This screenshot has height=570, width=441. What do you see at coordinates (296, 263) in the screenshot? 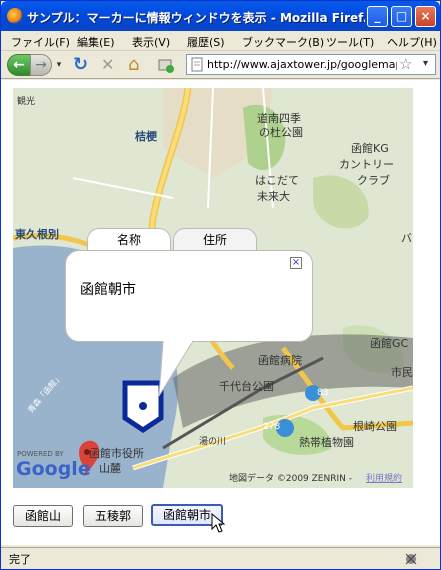
I see `infowindow-close-icon: ×` at bounding box center [296, 263].